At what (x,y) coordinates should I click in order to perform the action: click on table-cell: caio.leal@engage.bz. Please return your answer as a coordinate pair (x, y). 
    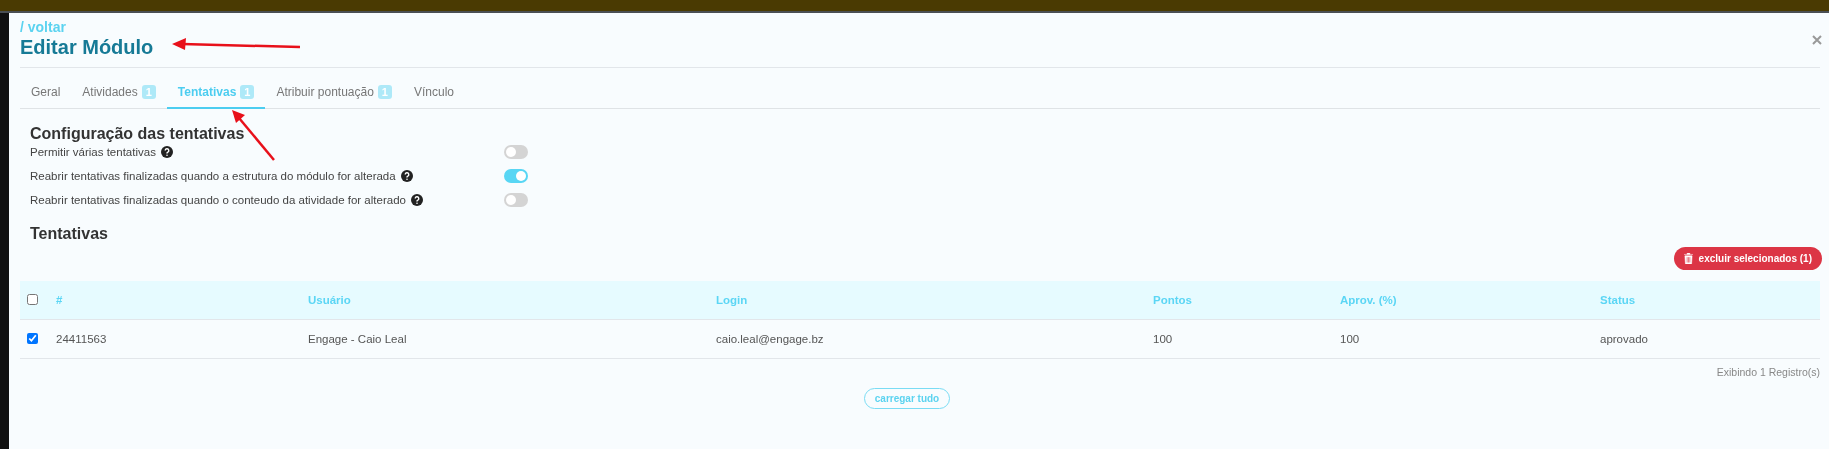
    Looking at the image, I should click on (770, 339).